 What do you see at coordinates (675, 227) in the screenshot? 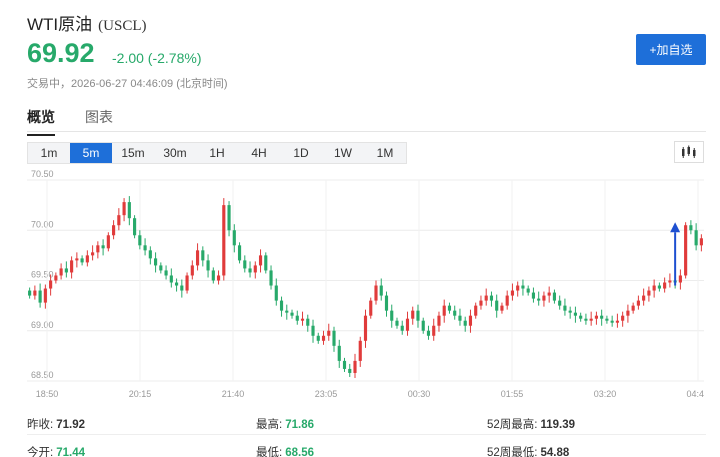
I see `trend-arrow-head` at bounding box center [675, 227].